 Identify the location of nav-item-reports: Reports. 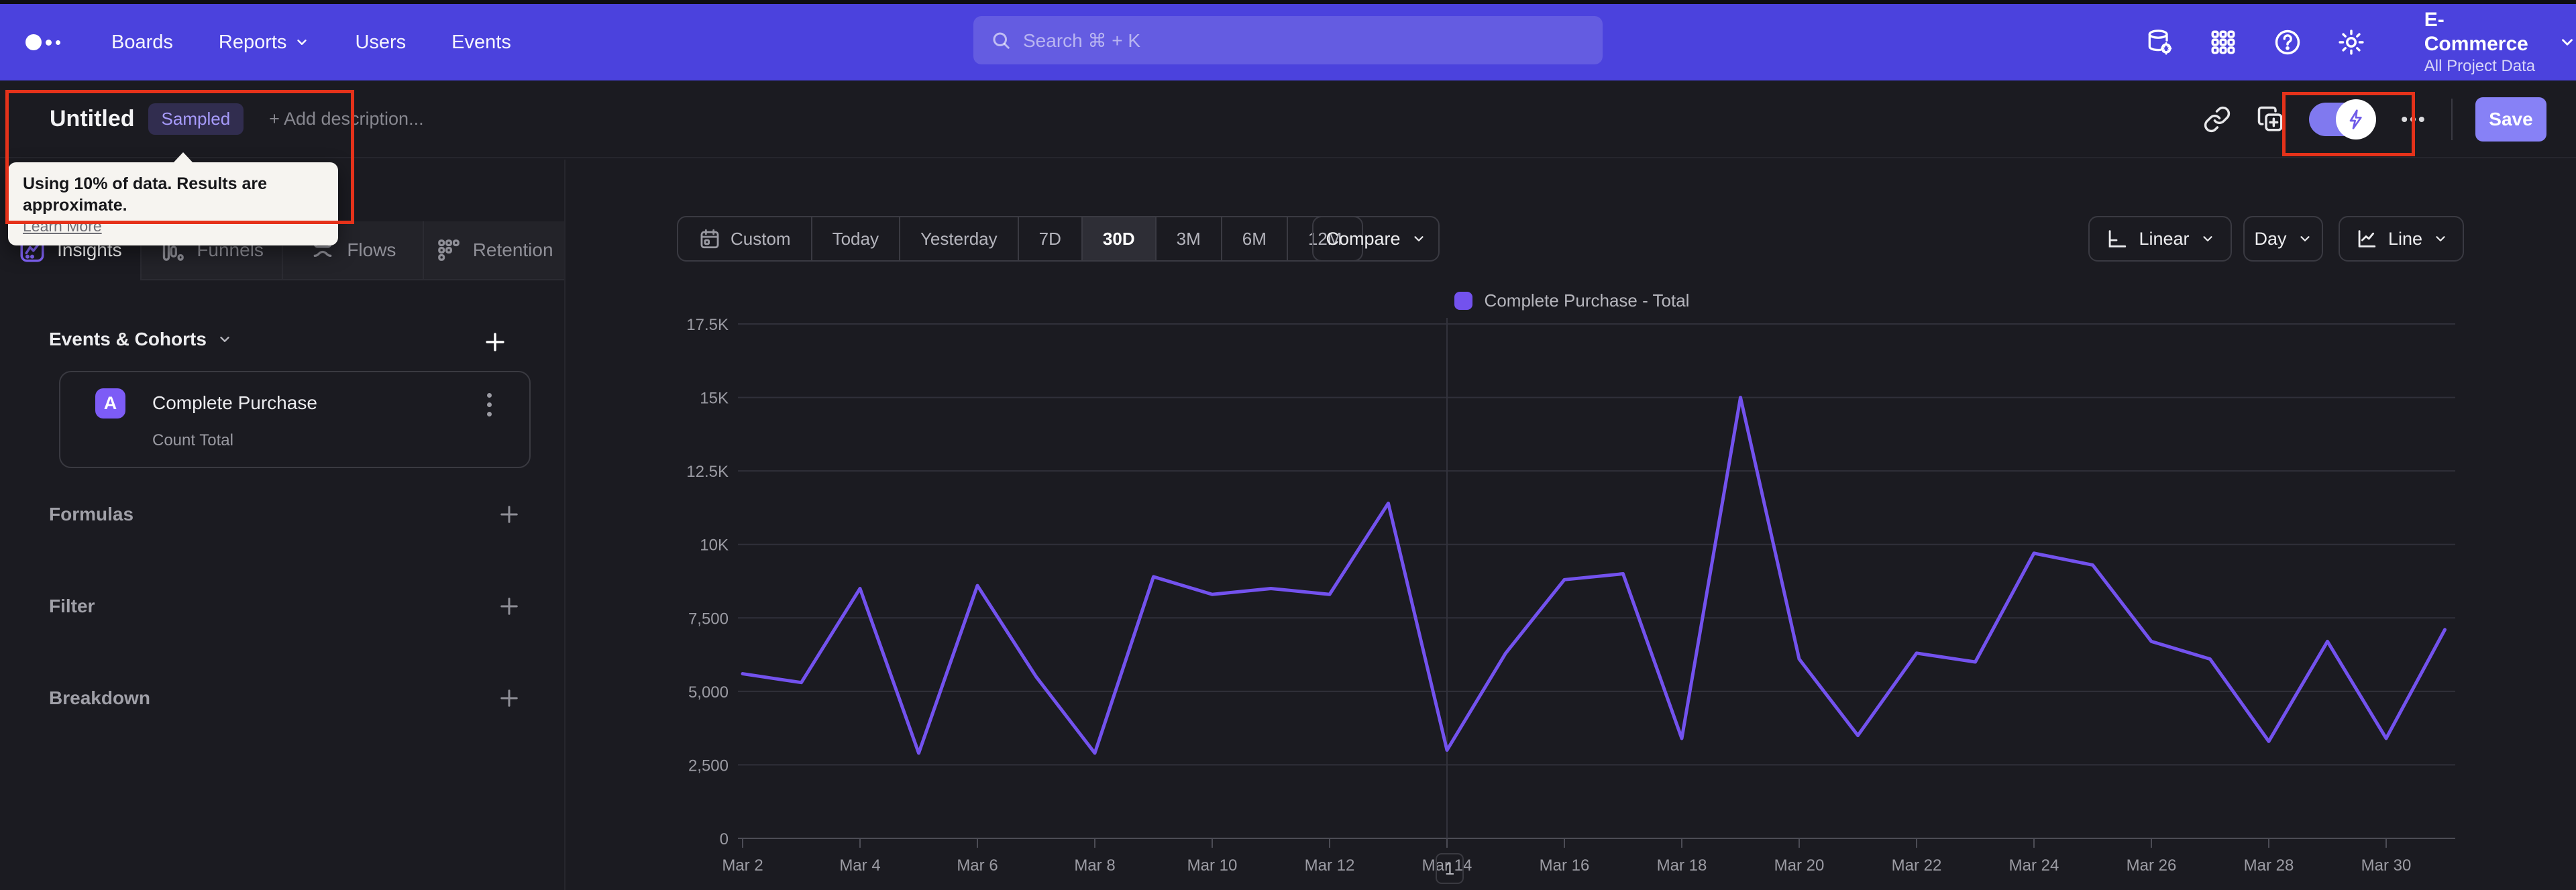
(264, 43).